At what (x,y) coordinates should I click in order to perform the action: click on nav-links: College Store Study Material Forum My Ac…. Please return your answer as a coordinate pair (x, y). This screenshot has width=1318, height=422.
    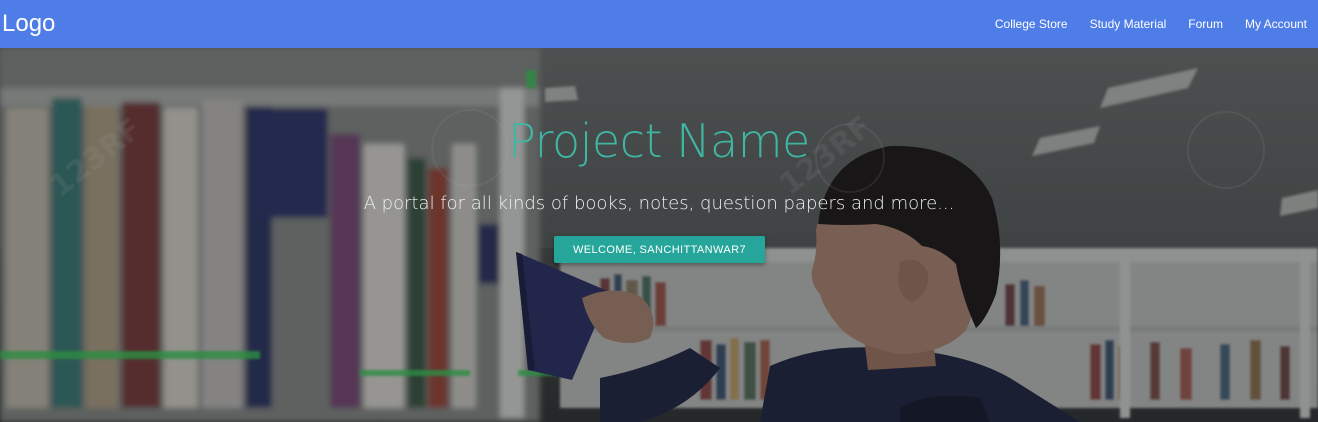
    Looking at the image, I should click on (1151, 24).